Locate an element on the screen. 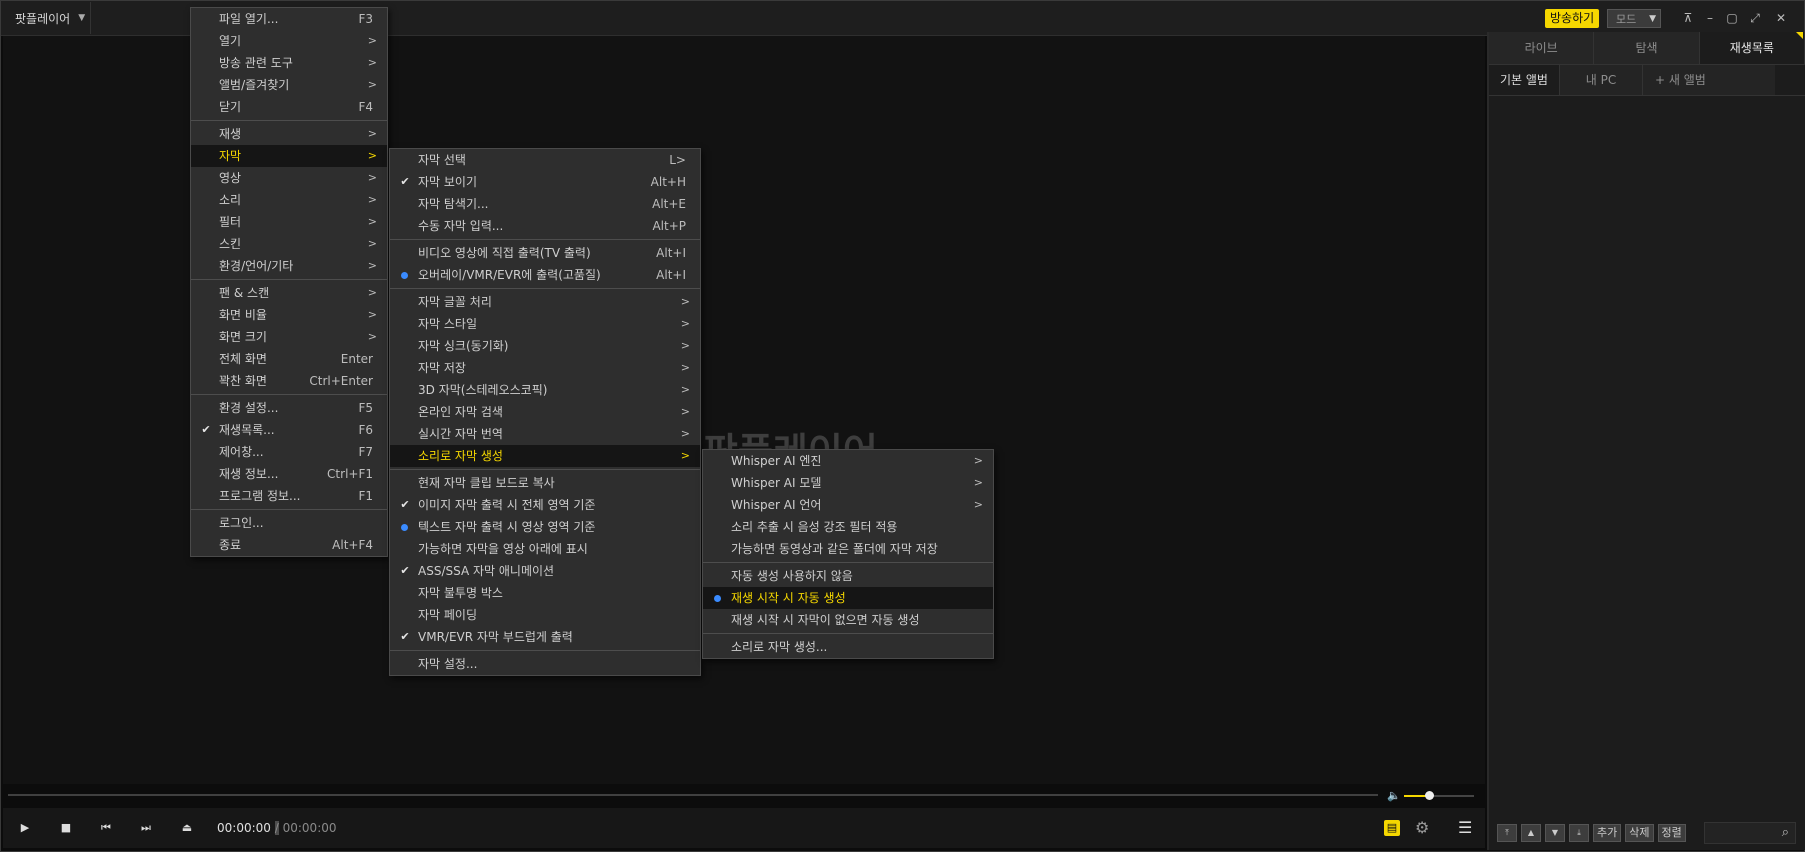 The height and width of the screenshot is (852, 1805). next-icon: ⏭ is located at coordinates (146, 828).